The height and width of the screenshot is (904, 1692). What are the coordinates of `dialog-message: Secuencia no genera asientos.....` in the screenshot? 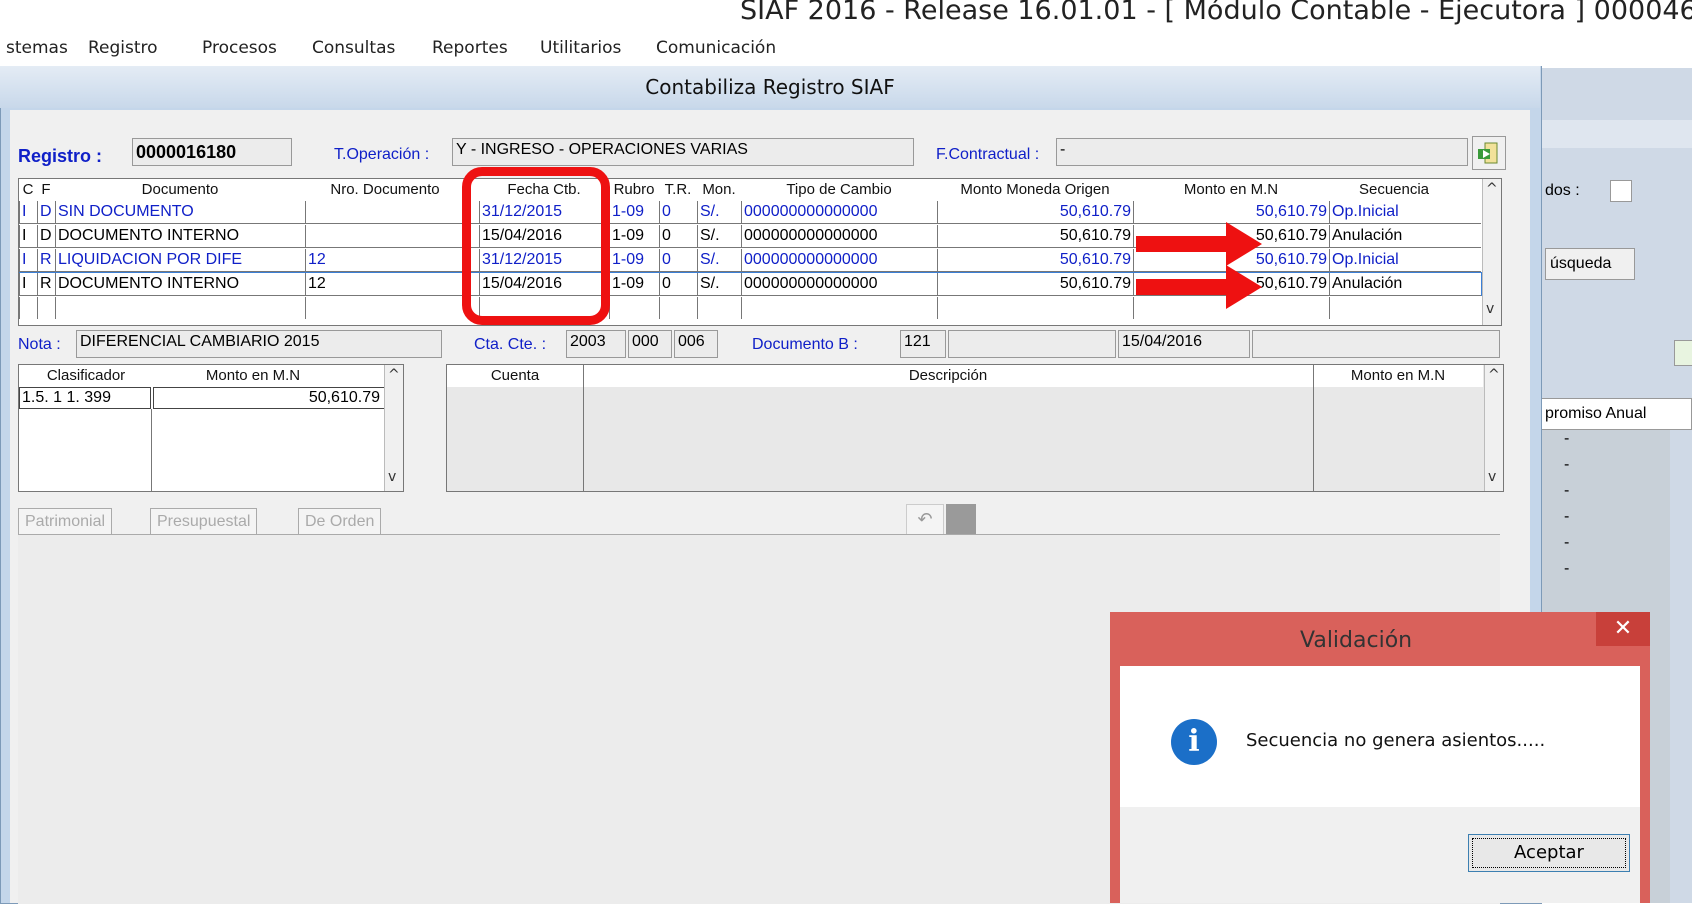 It's located at (1396, 740).